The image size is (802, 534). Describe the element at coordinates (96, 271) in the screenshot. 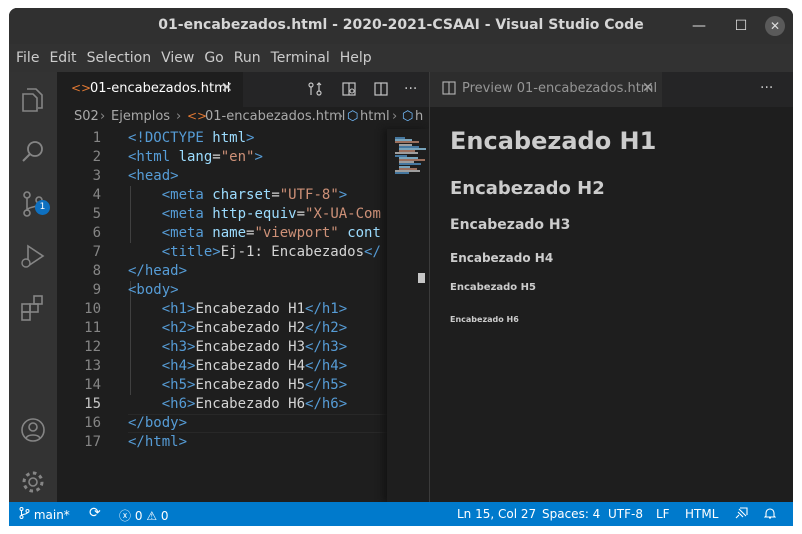

I see `line-number: 8` at that location.